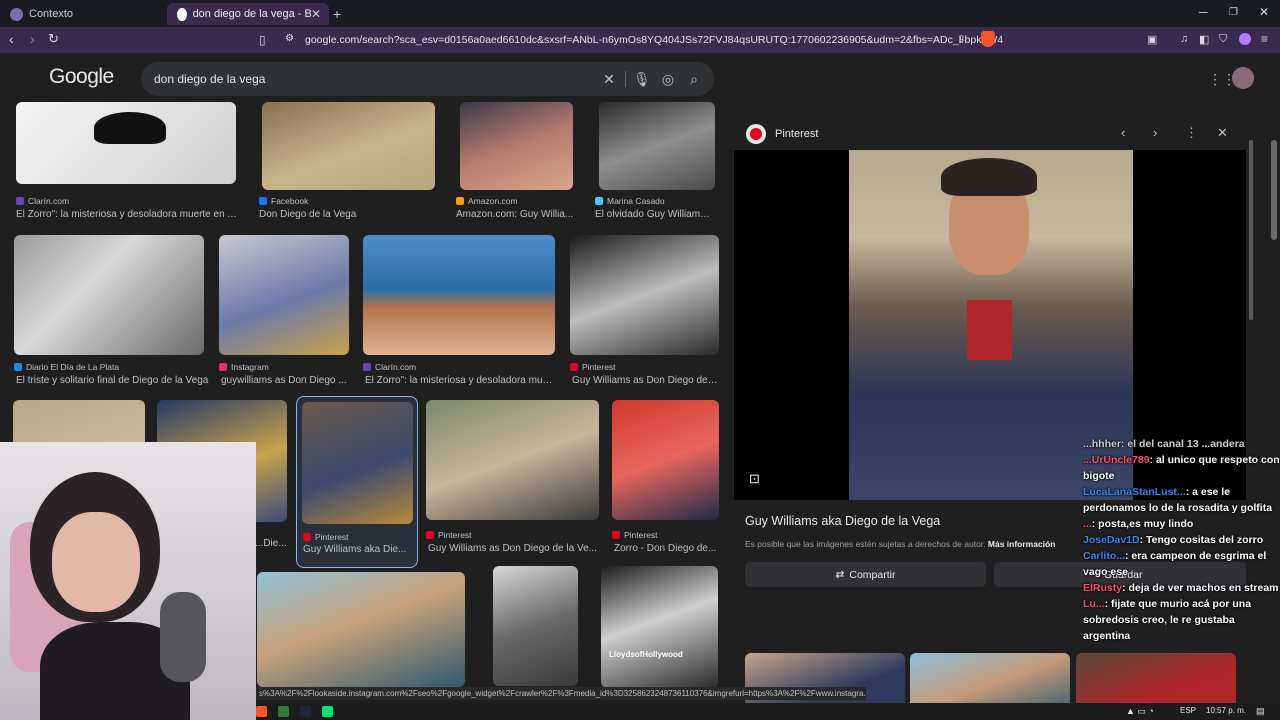 This screenshot has width=1280, height=720. I want to click on lens-search-icon: ⊡, so click(754, 479).